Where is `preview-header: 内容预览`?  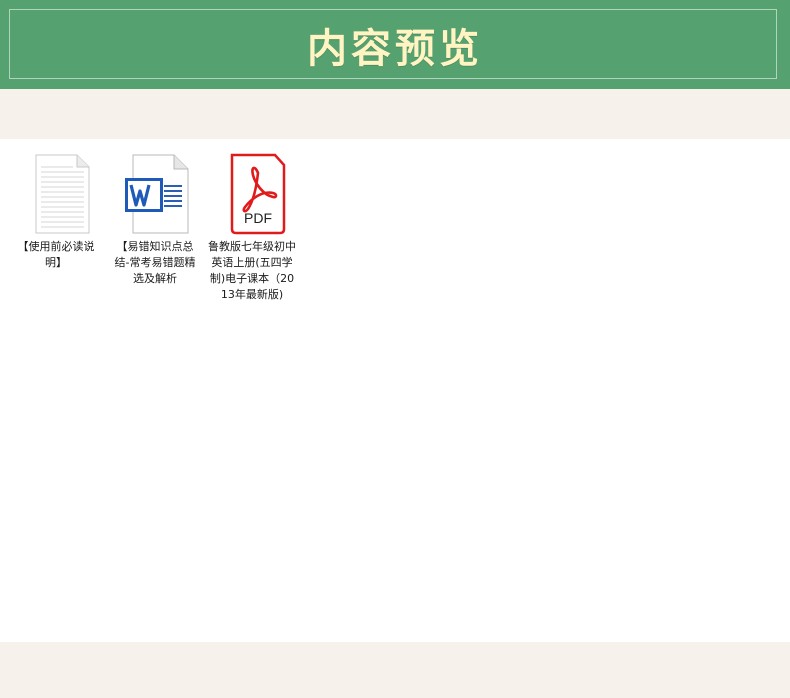 preview-header: 内容预览 is located at coordinates (395, 44).